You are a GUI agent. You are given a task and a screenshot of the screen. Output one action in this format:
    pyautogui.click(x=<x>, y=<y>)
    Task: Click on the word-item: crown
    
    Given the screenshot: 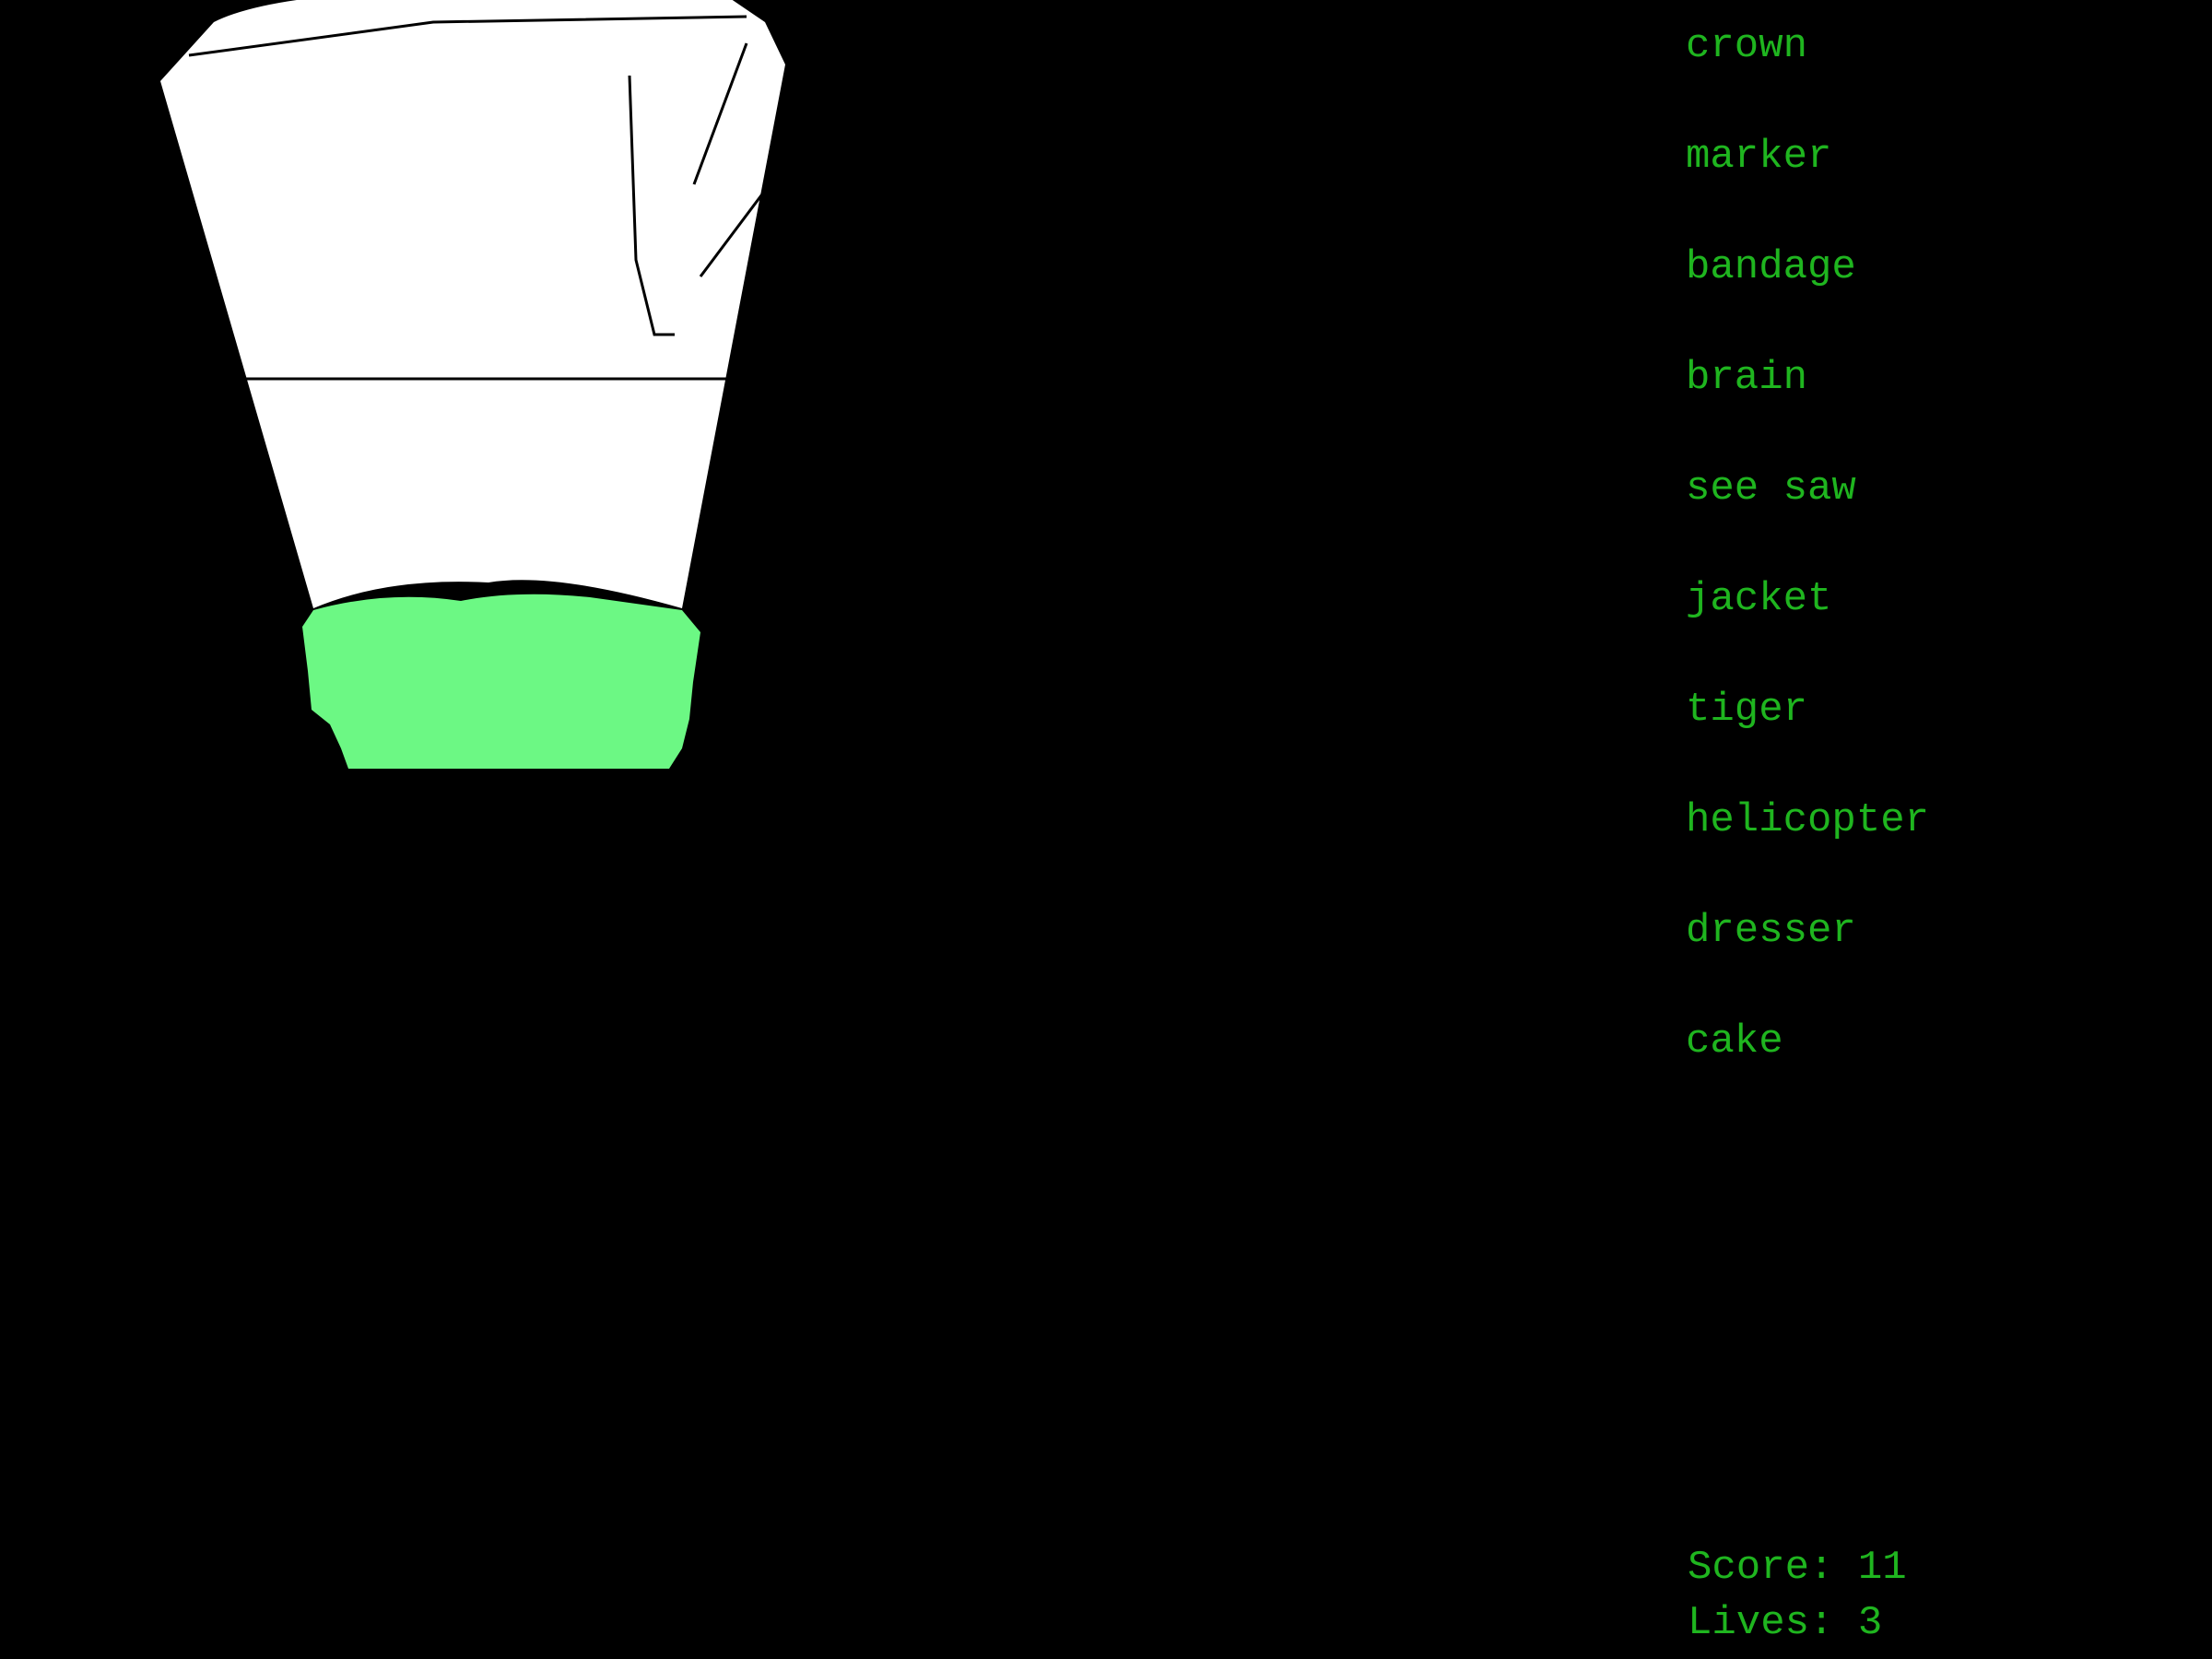 What is the action you would take?
    pyautogui.click(x=1747, y=46)
    